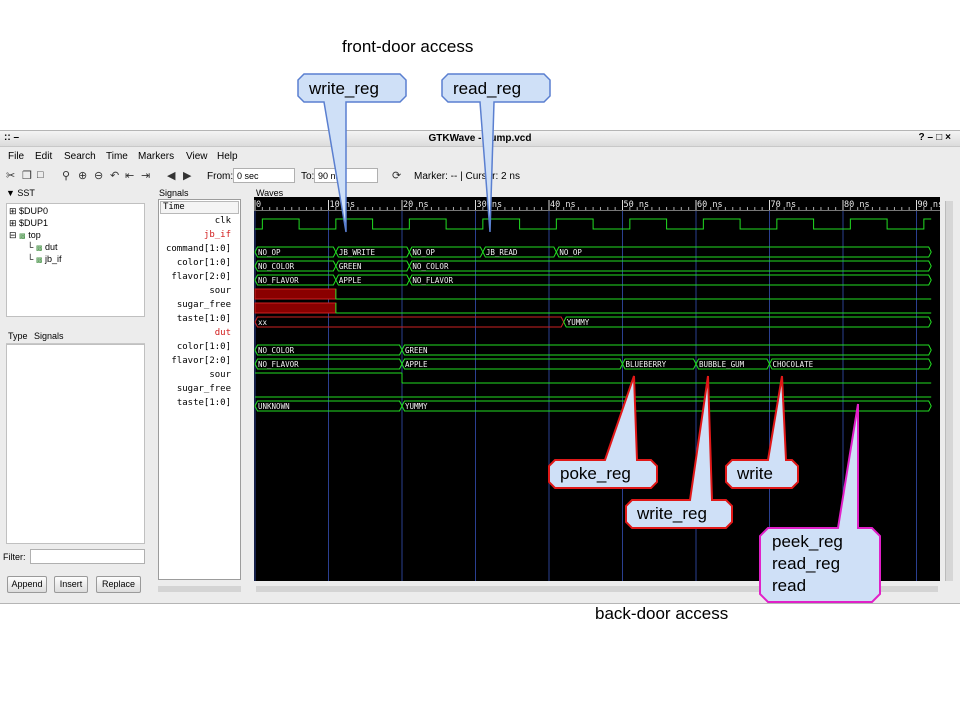 The height and width of the screenshot is (720, 960). What do you see at coordinates (34, 211) in the screenshot?
I see `tree-item-label: $DUP0` at bounding box center [34, 211].